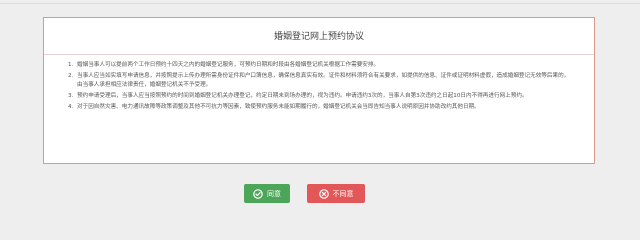  I want to click on disagree-button-label: 不同意, so click(343, 193).